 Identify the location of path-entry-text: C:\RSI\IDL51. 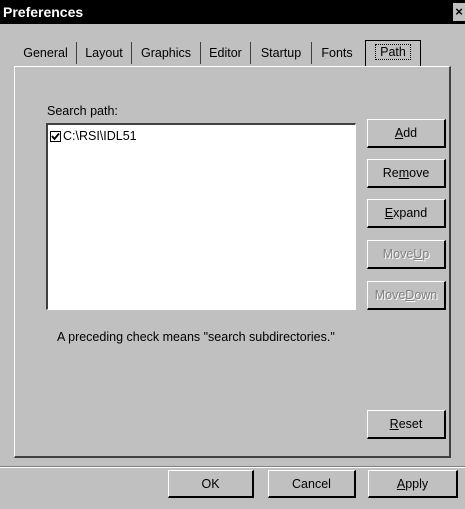
(100, 136).